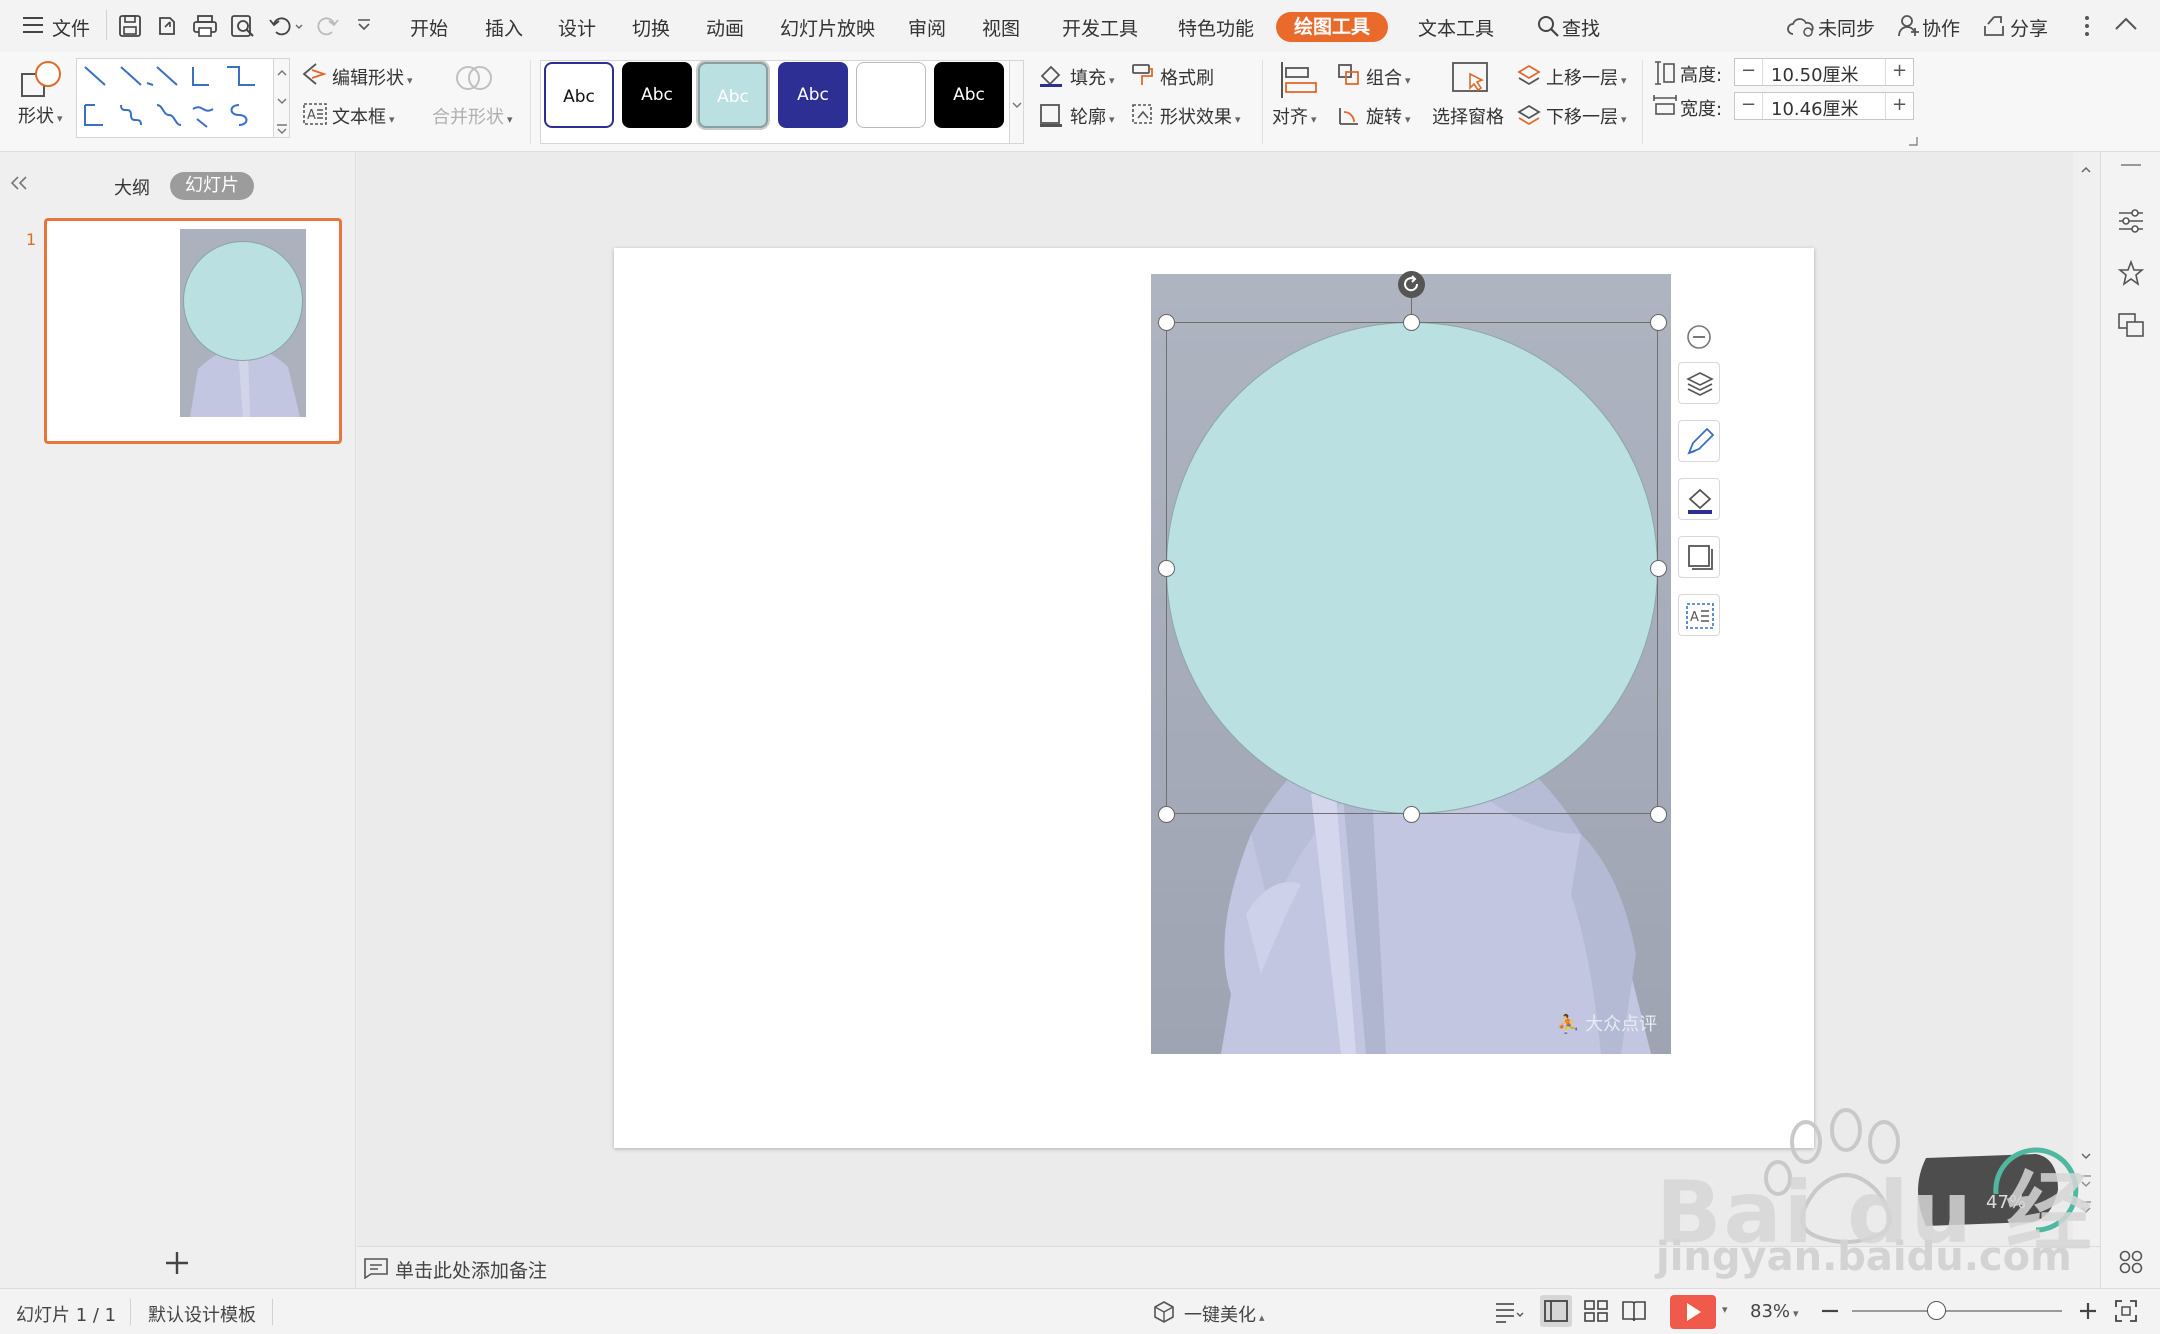 The width and height of the screenshot is (2160, 1334). I want to click on tab-insert: 插入, so click(504, 27).